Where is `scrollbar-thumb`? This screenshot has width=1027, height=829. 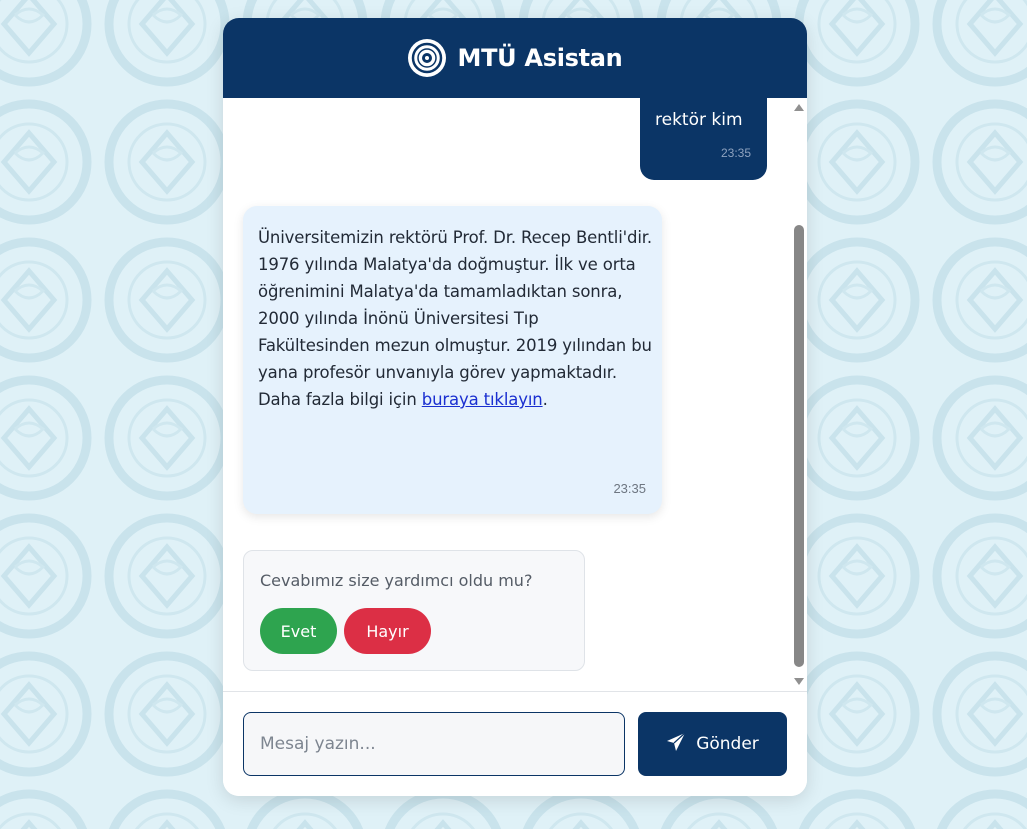 scrollbar-thumb is located at coordinates (799, 446).